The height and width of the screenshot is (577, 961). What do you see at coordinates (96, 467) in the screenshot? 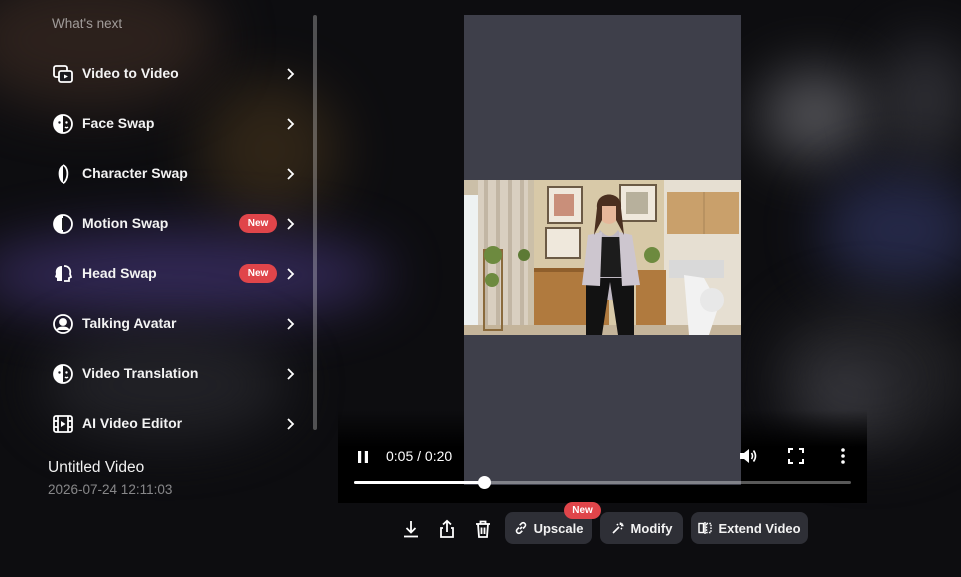
I see `project-title: Untitled Video` at bounding box center [96, 467].